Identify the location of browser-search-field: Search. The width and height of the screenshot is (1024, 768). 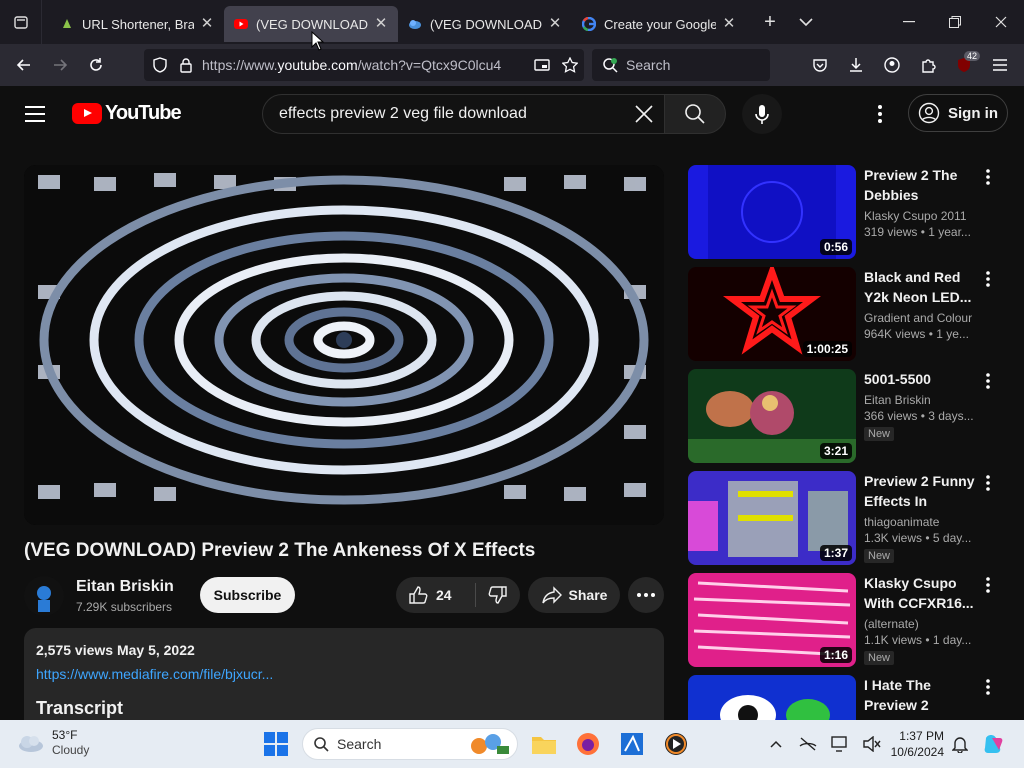
(681, 65).